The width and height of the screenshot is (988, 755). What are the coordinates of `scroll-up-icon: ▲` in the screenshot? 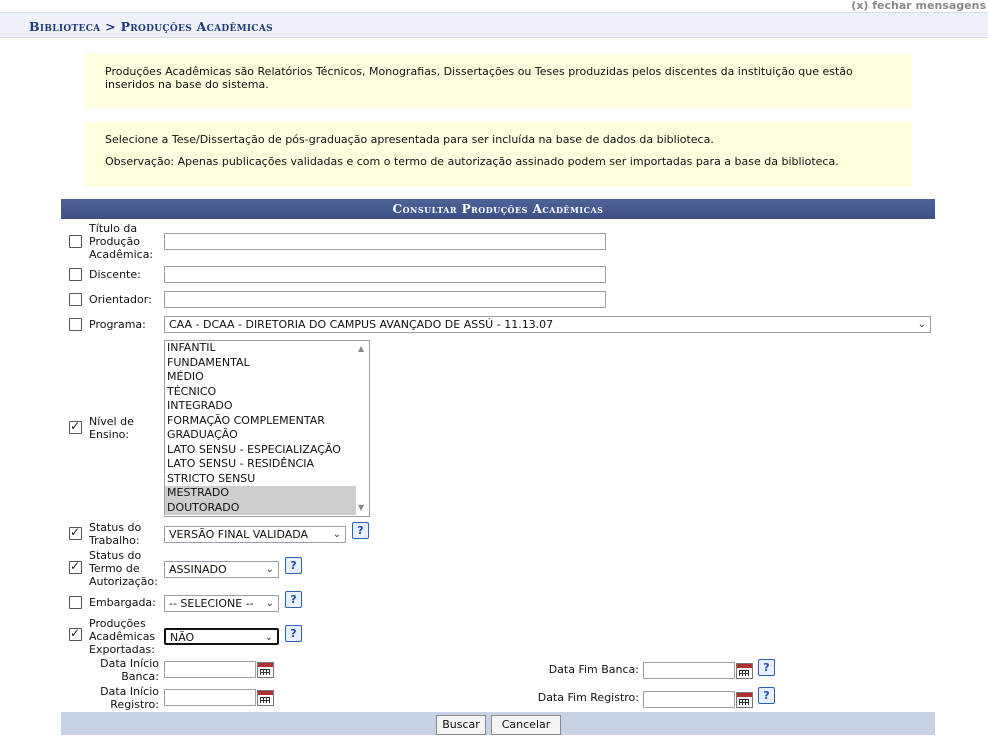 It's located at (361, 349).